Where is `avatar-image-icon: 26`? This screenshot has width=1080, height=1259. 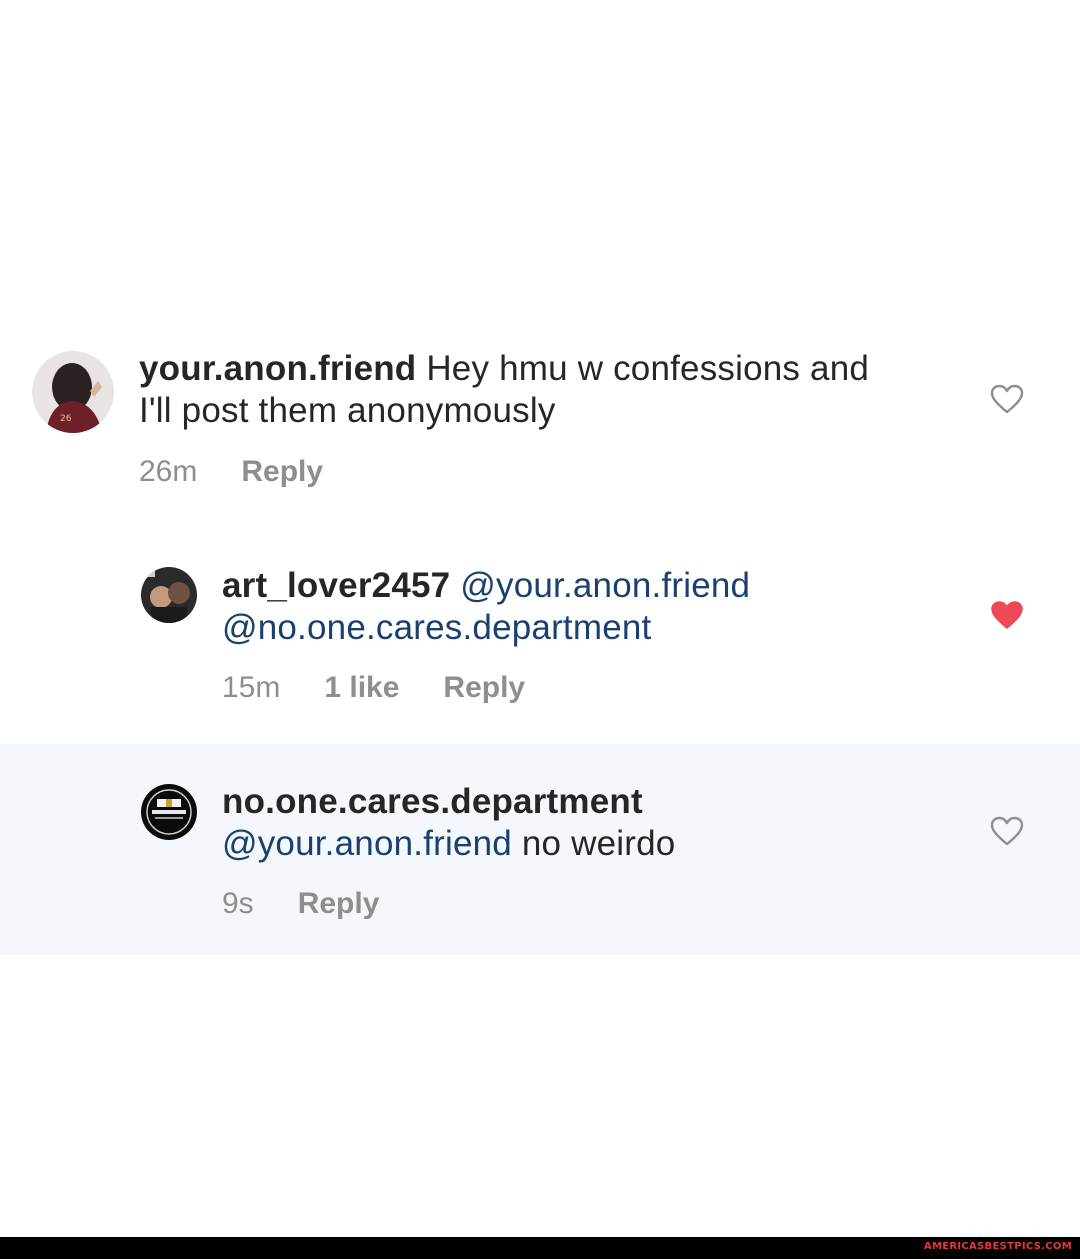
avatar-image-icon: 26 is located at coordinates (73, 392).